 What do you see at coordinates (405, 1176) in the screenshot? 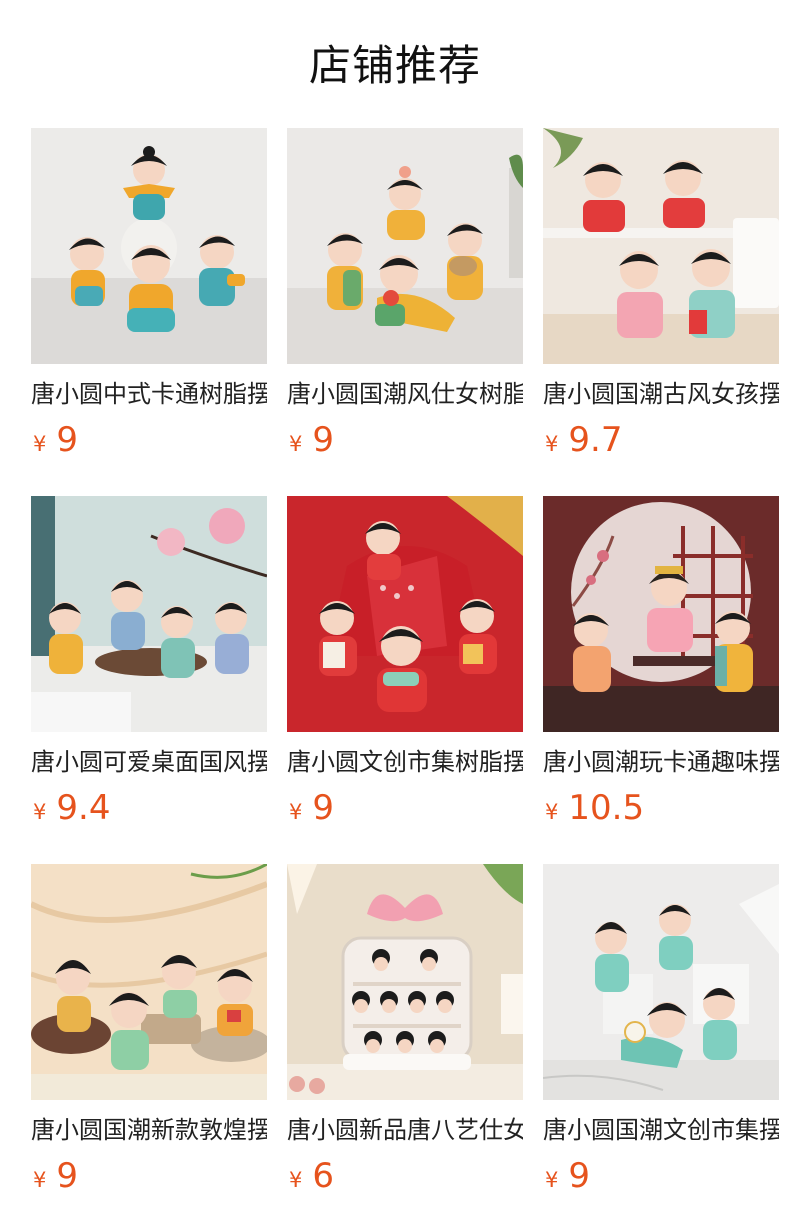
I see `price-row: ¥ 6` at bounding box center [405, 1176].